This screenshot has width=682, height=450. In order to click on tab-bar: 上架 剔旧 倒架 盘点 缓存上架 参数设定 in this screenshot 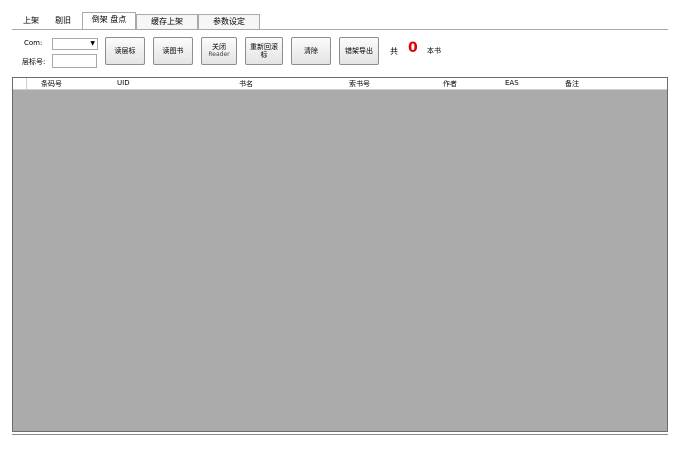, I will do `click(340, 21)`.